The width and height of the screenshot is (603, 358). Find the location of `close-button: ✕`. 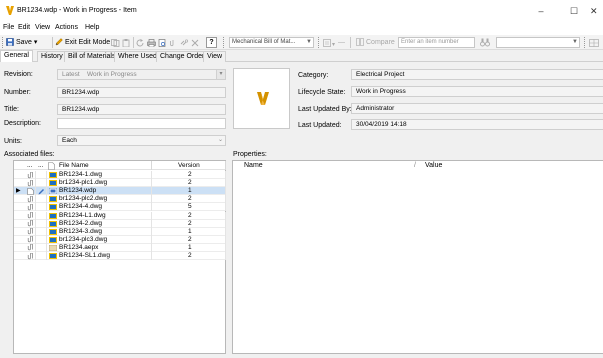

close-button: ✕ is located at coordinates (596, 11).